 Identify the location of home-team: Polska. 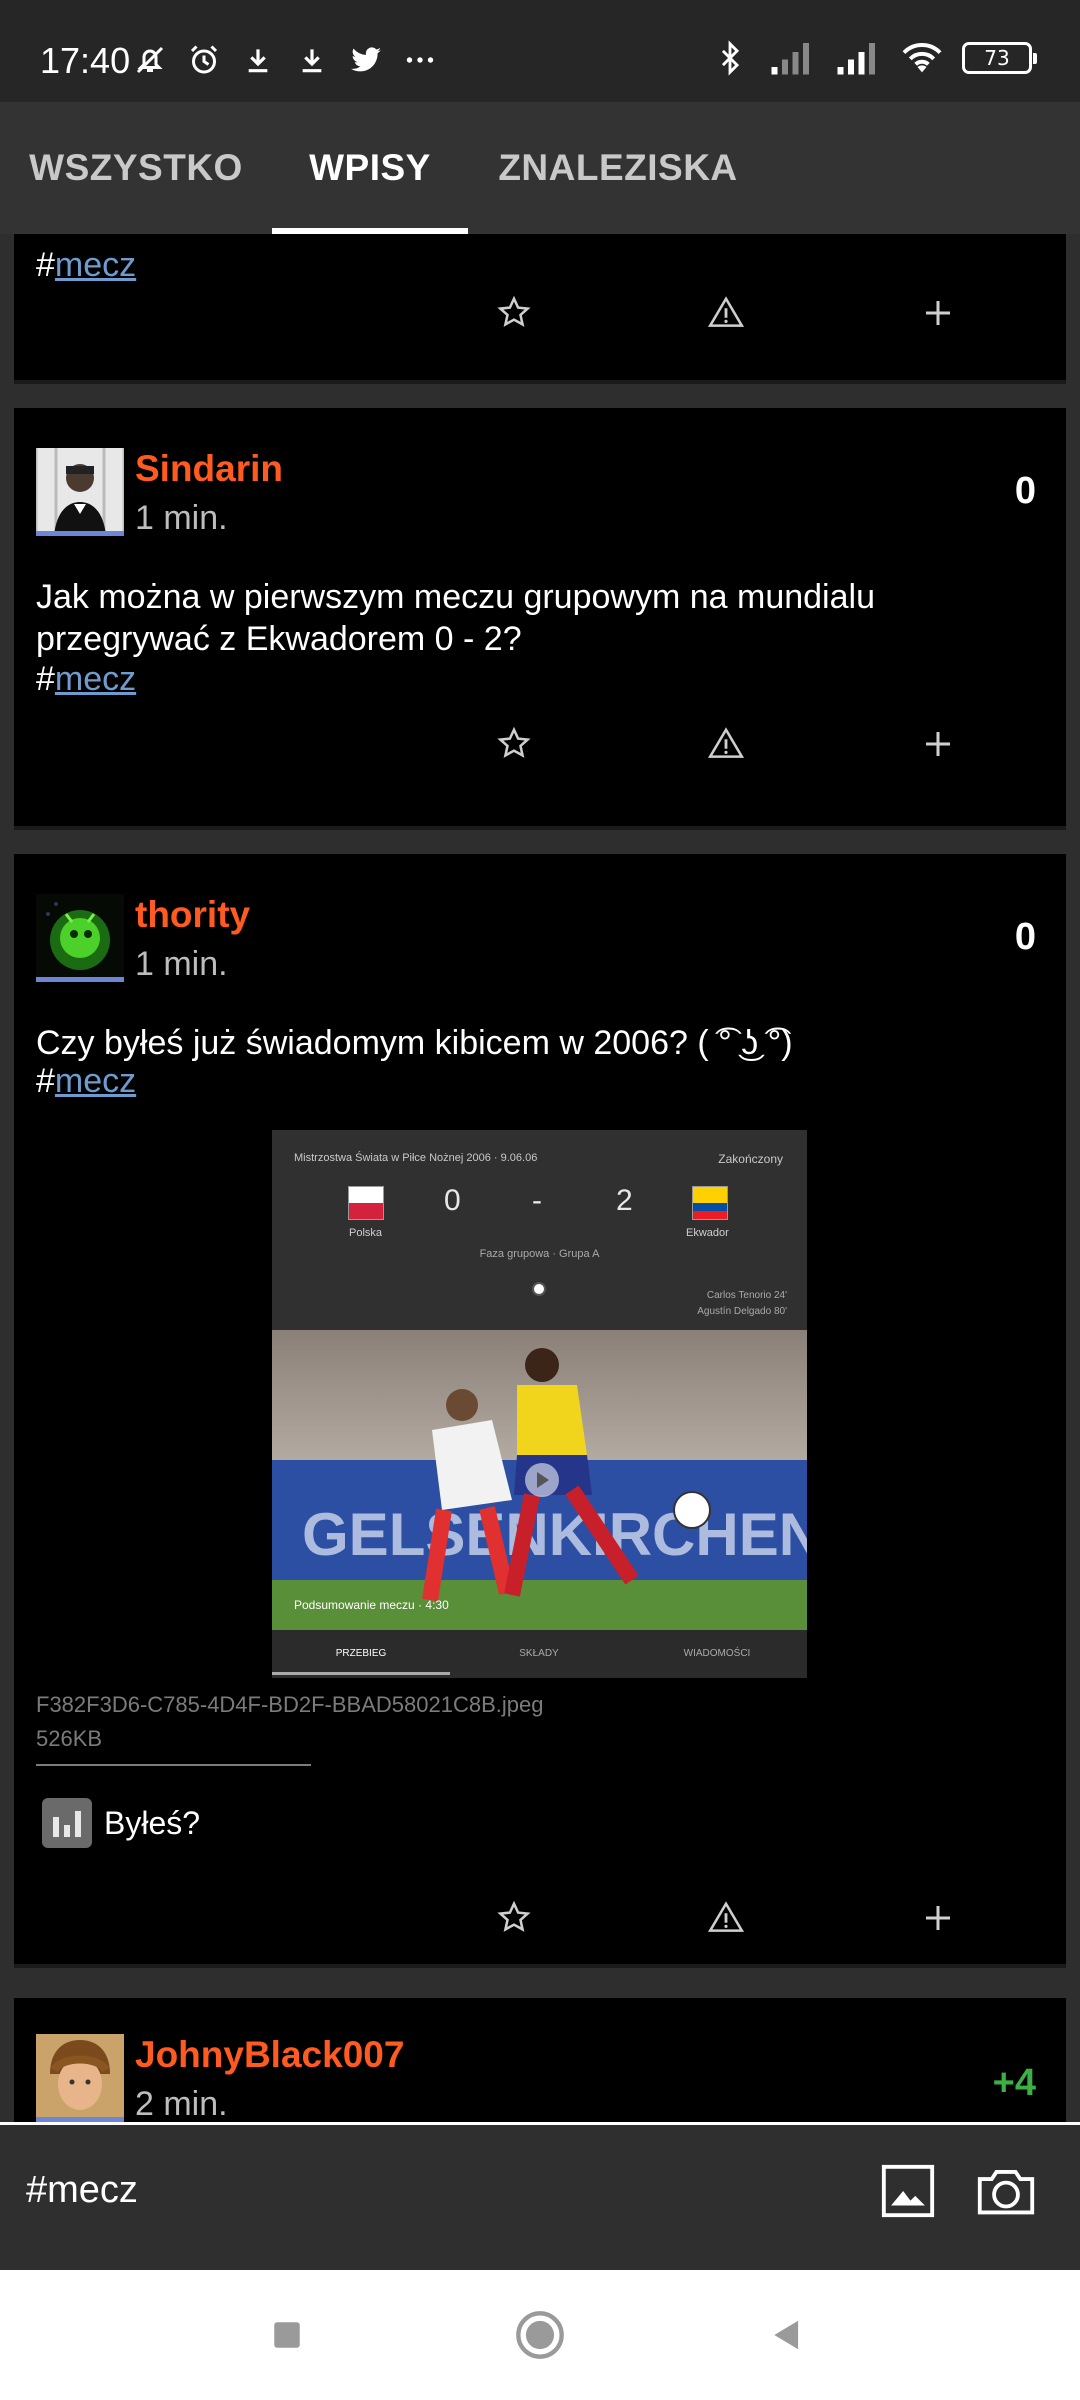
(366, 1233).